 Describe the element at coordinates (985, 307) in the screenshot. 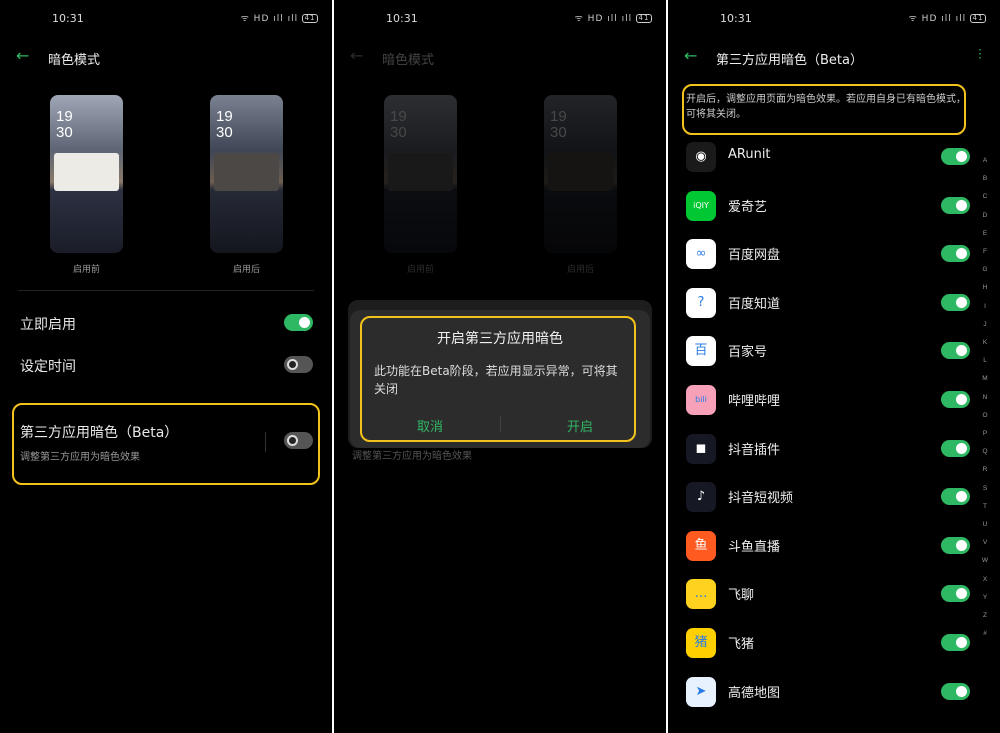

I see `index-letter: I` at that location.